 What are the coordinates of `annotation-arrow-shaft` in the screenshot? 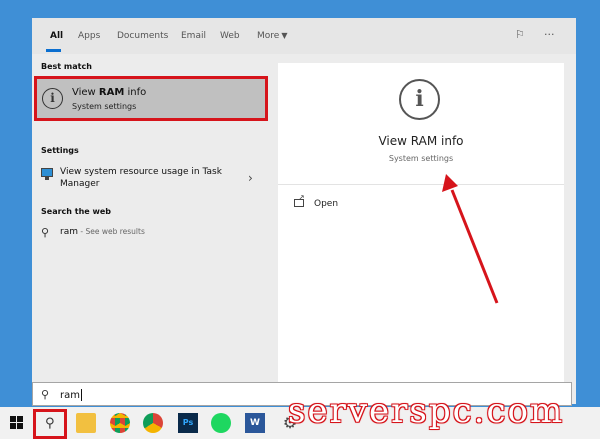 It's located at (474, 246).